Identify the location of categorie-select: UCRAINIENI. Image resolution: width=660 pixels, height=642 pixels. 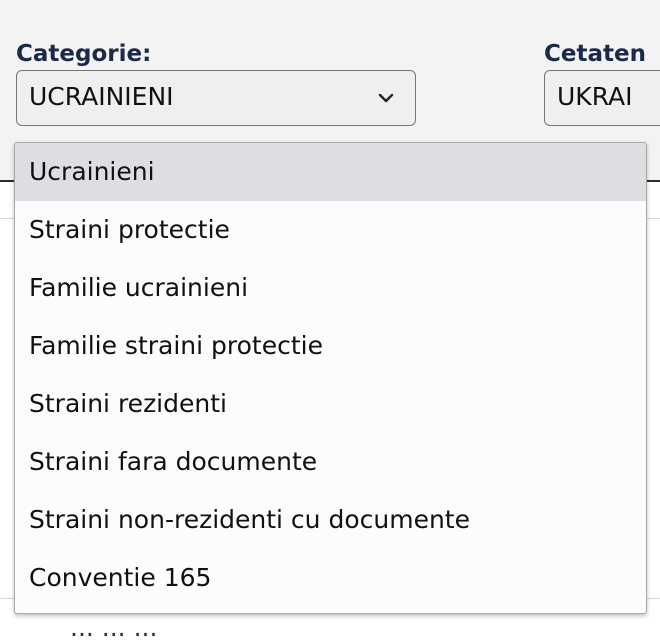
(216, 98).